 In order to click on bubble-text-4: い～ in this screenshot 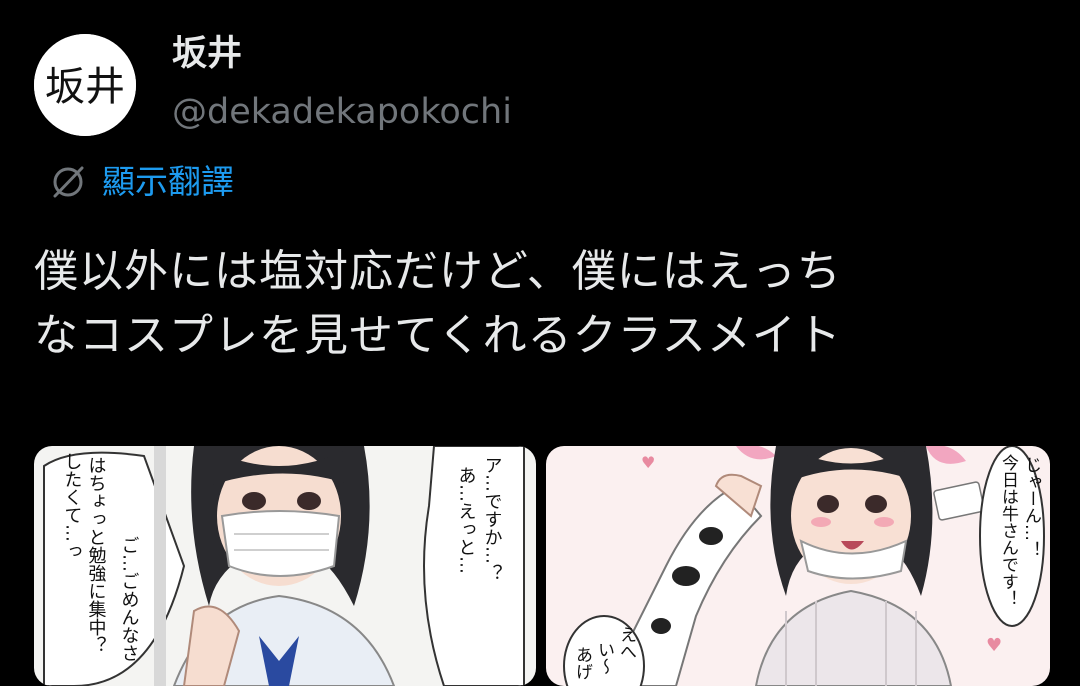, I will do `click(604, 658)`.